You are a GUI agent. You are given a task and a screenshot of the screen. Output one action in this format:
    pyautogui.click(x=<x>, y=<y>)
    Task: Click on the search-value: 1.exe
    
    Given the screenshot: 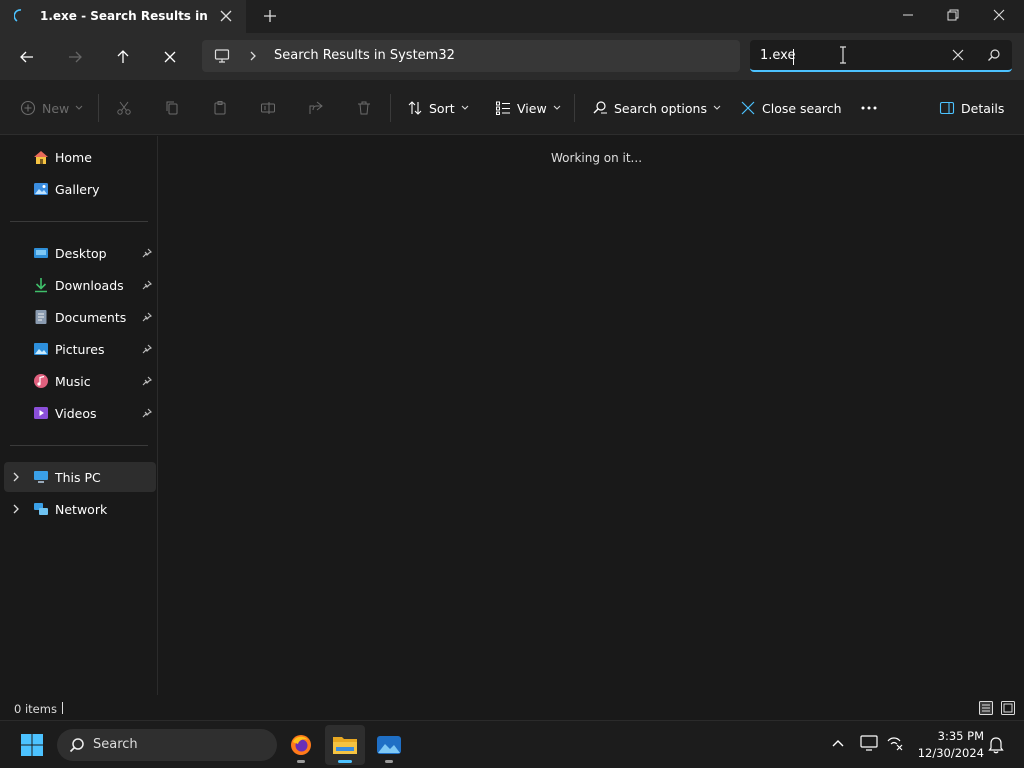 What is the action you would take?
    pyautogui.click(x=778, y=55)
    